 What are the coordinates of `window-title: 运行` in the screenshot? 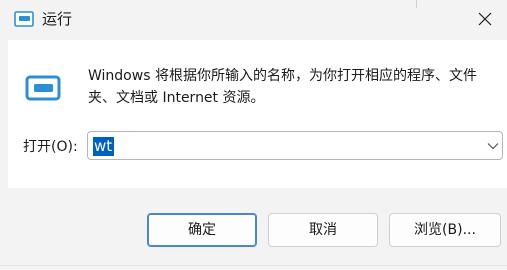 It's located at (57, 19).